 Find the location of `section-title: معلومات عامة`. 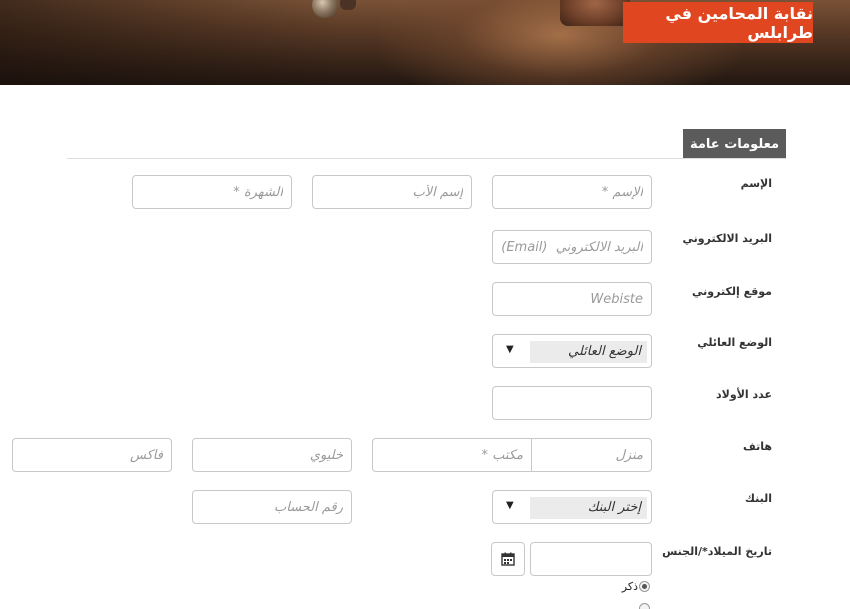

section-title: معلومات عامة is located at coordinates (734, 144).